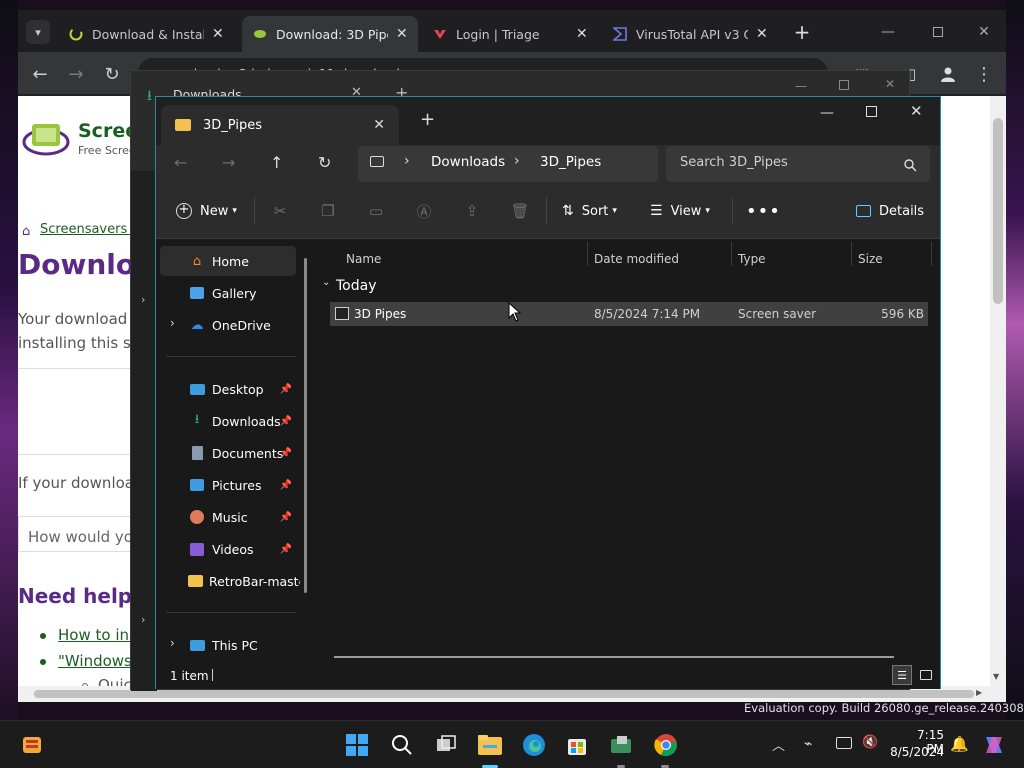 This screenshot has width=1024, height=768. What do you see at coordinates (377, 161) in the screenshot?
I see `monitor-icon` at bounding box center [377, 161].